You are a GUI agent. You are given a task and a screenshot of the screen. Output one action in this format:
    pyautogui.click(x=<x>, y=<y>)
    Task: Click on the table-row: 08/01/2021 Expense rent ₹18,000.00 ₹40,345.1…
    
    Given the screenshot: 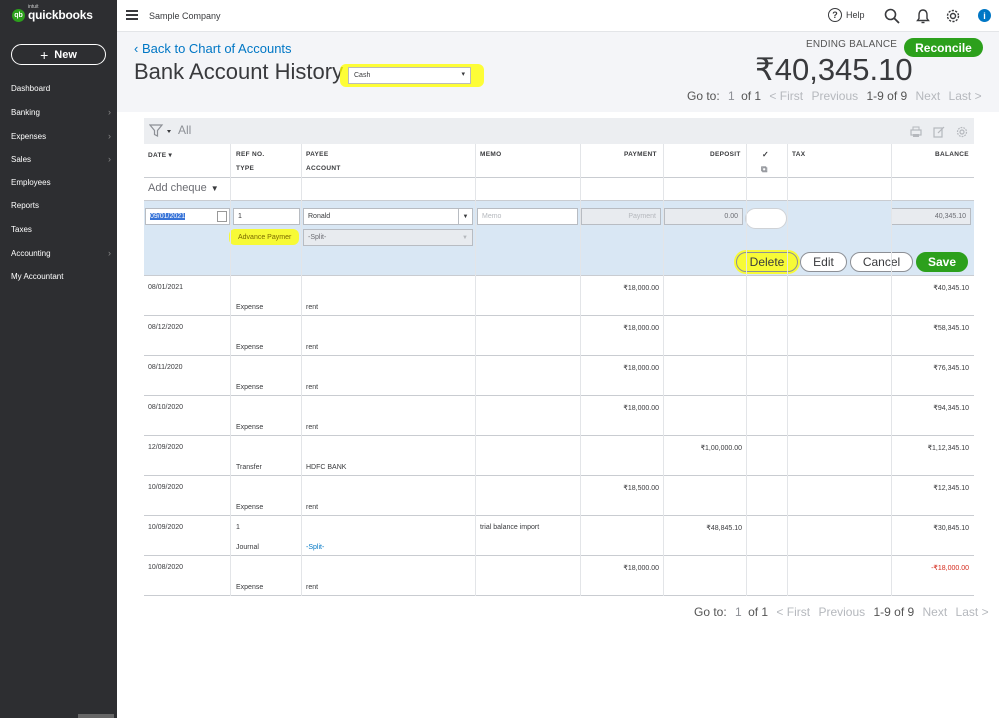 What is the action you would take?
    pyautogui.click(x=559, y=296)
    